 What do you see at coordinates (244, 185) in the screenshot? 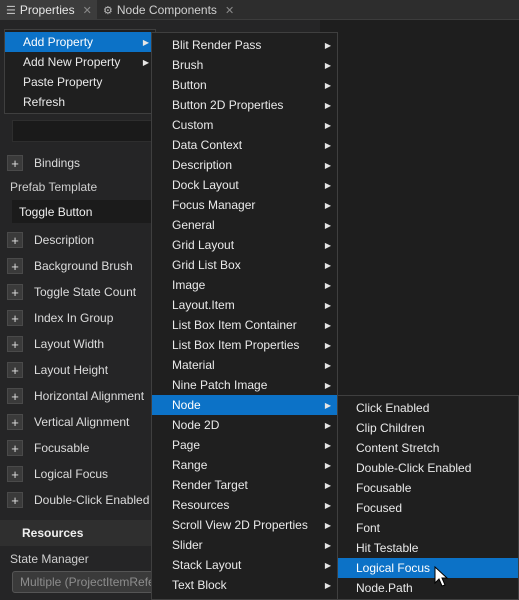
I see `menu-item-dock-layout: Dock Layout ▶` at bounding box center [244, 185].